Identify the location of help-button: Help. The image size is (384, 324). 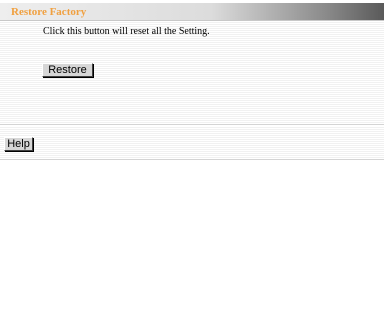
(18, 144).